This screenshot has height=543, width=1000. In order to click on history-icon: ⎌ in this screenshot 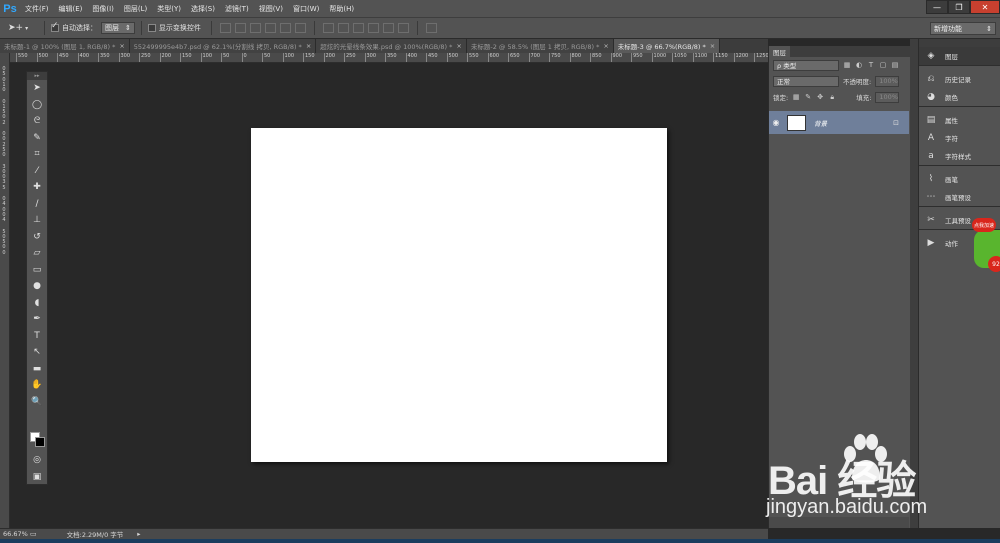, I will do `click(931, 79)`.